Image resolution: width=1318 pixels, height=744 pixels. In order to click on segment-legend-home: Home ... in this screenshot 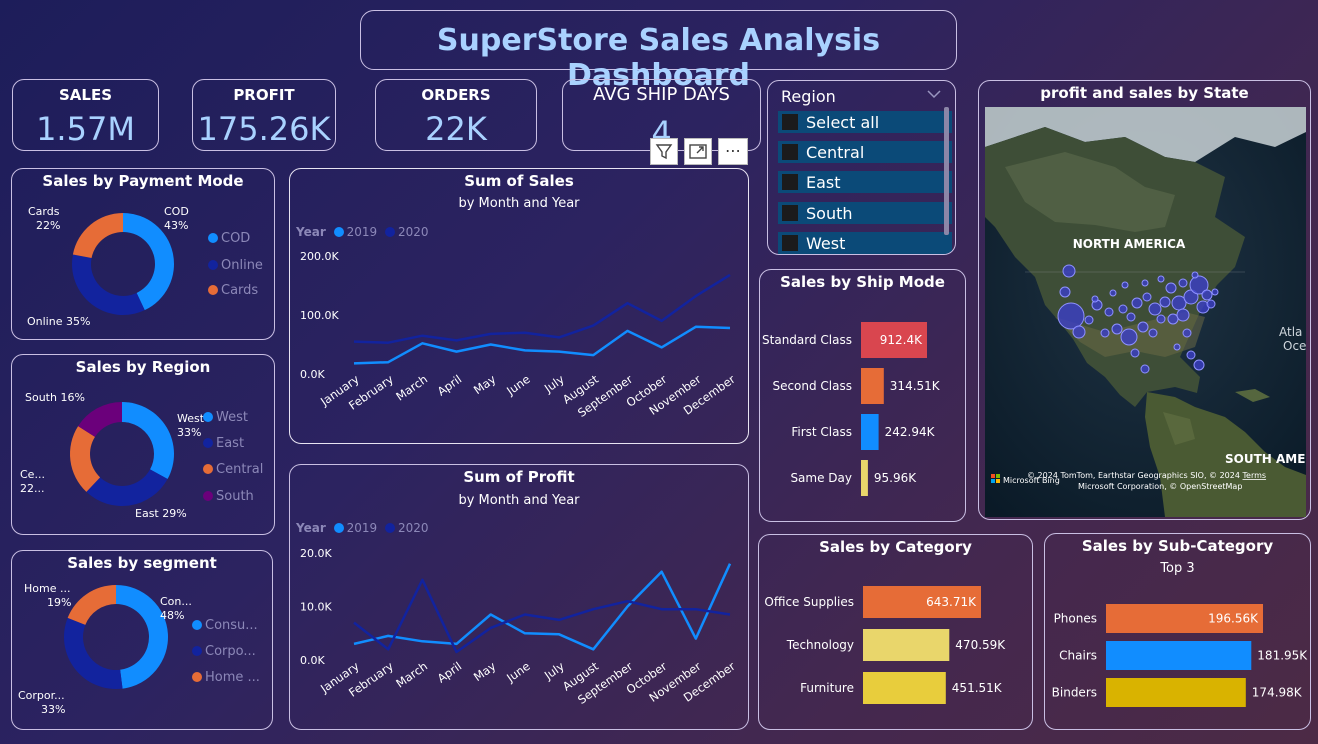, I will do `click(226, 677)`.